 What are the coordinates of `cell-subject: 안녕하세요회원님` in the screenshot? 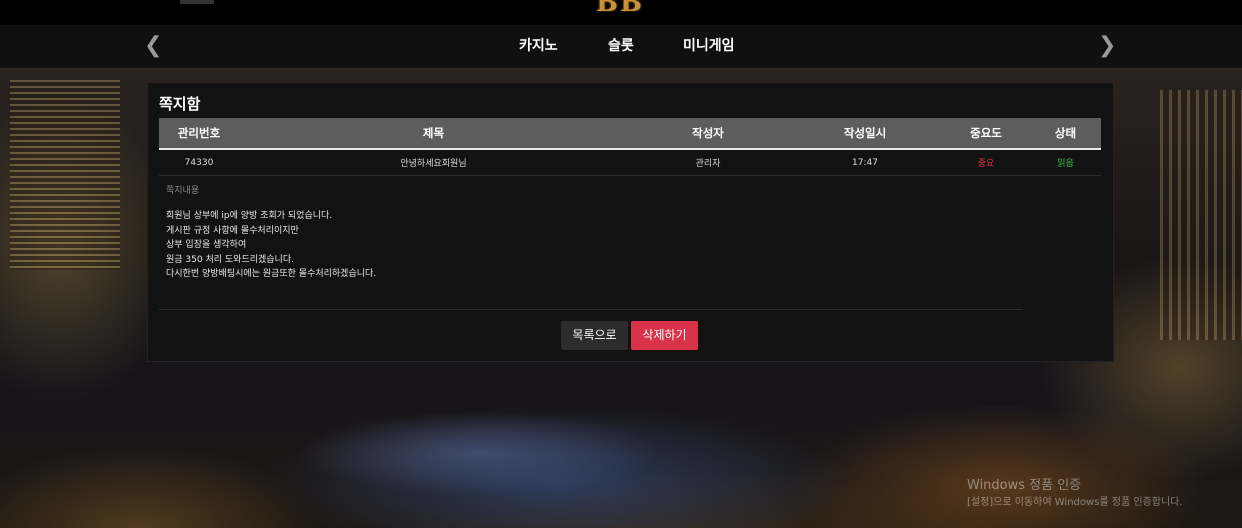 It's located at (433, 162).